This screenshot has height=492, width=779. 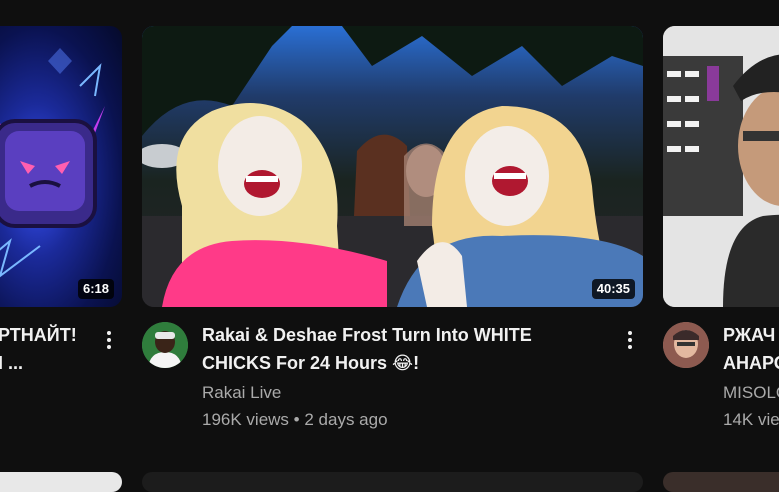 I want to click on video-title-line1: Rakai & Deshae Frost Turn Into WHITE, so click(x=367, y=335).